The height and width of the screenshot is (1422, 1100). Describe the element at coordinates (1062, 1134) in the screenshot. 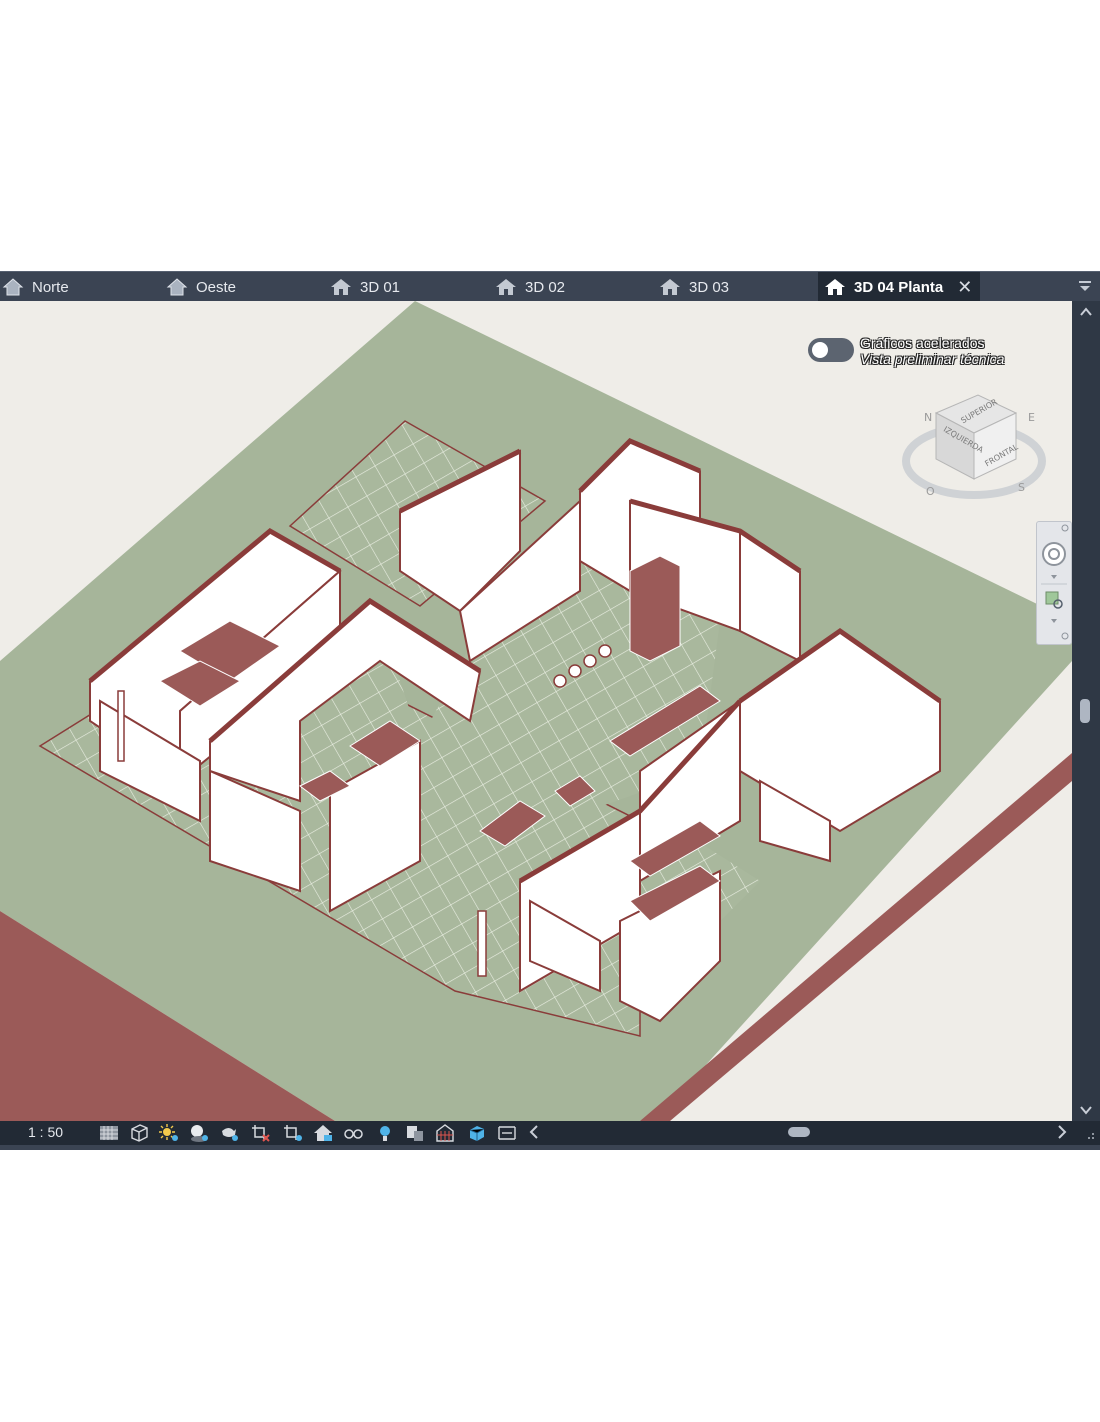

I see `scroll-right-icon` at that location.